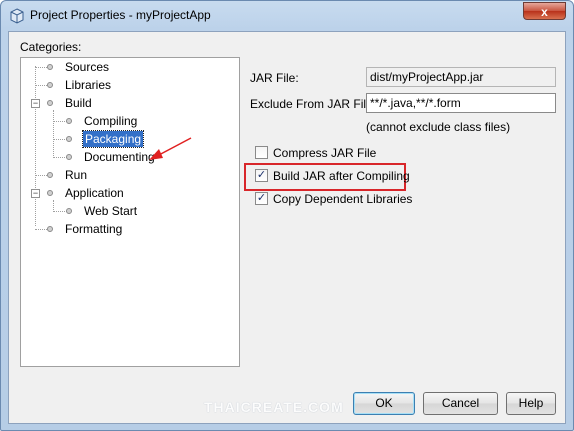 The width and height of the screenshot is (574, 431). I want to click on close-icon: x, so click(544, 12).